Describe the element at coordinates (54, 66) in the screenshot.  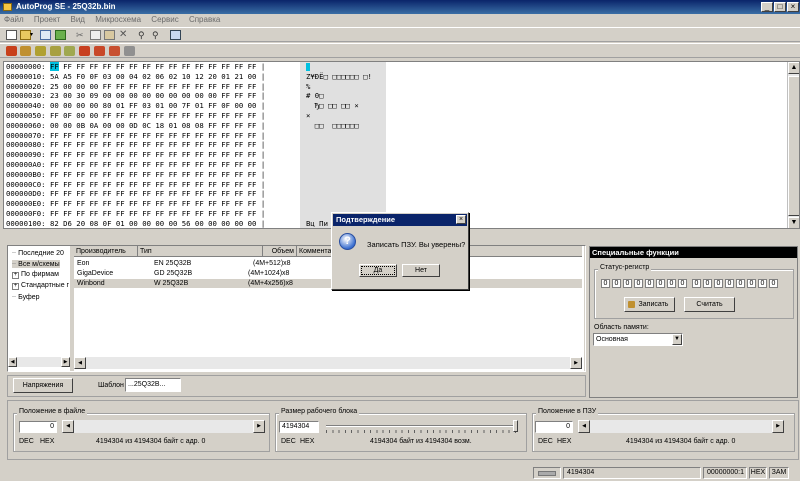
I see `selected-byte: FF` at that location.